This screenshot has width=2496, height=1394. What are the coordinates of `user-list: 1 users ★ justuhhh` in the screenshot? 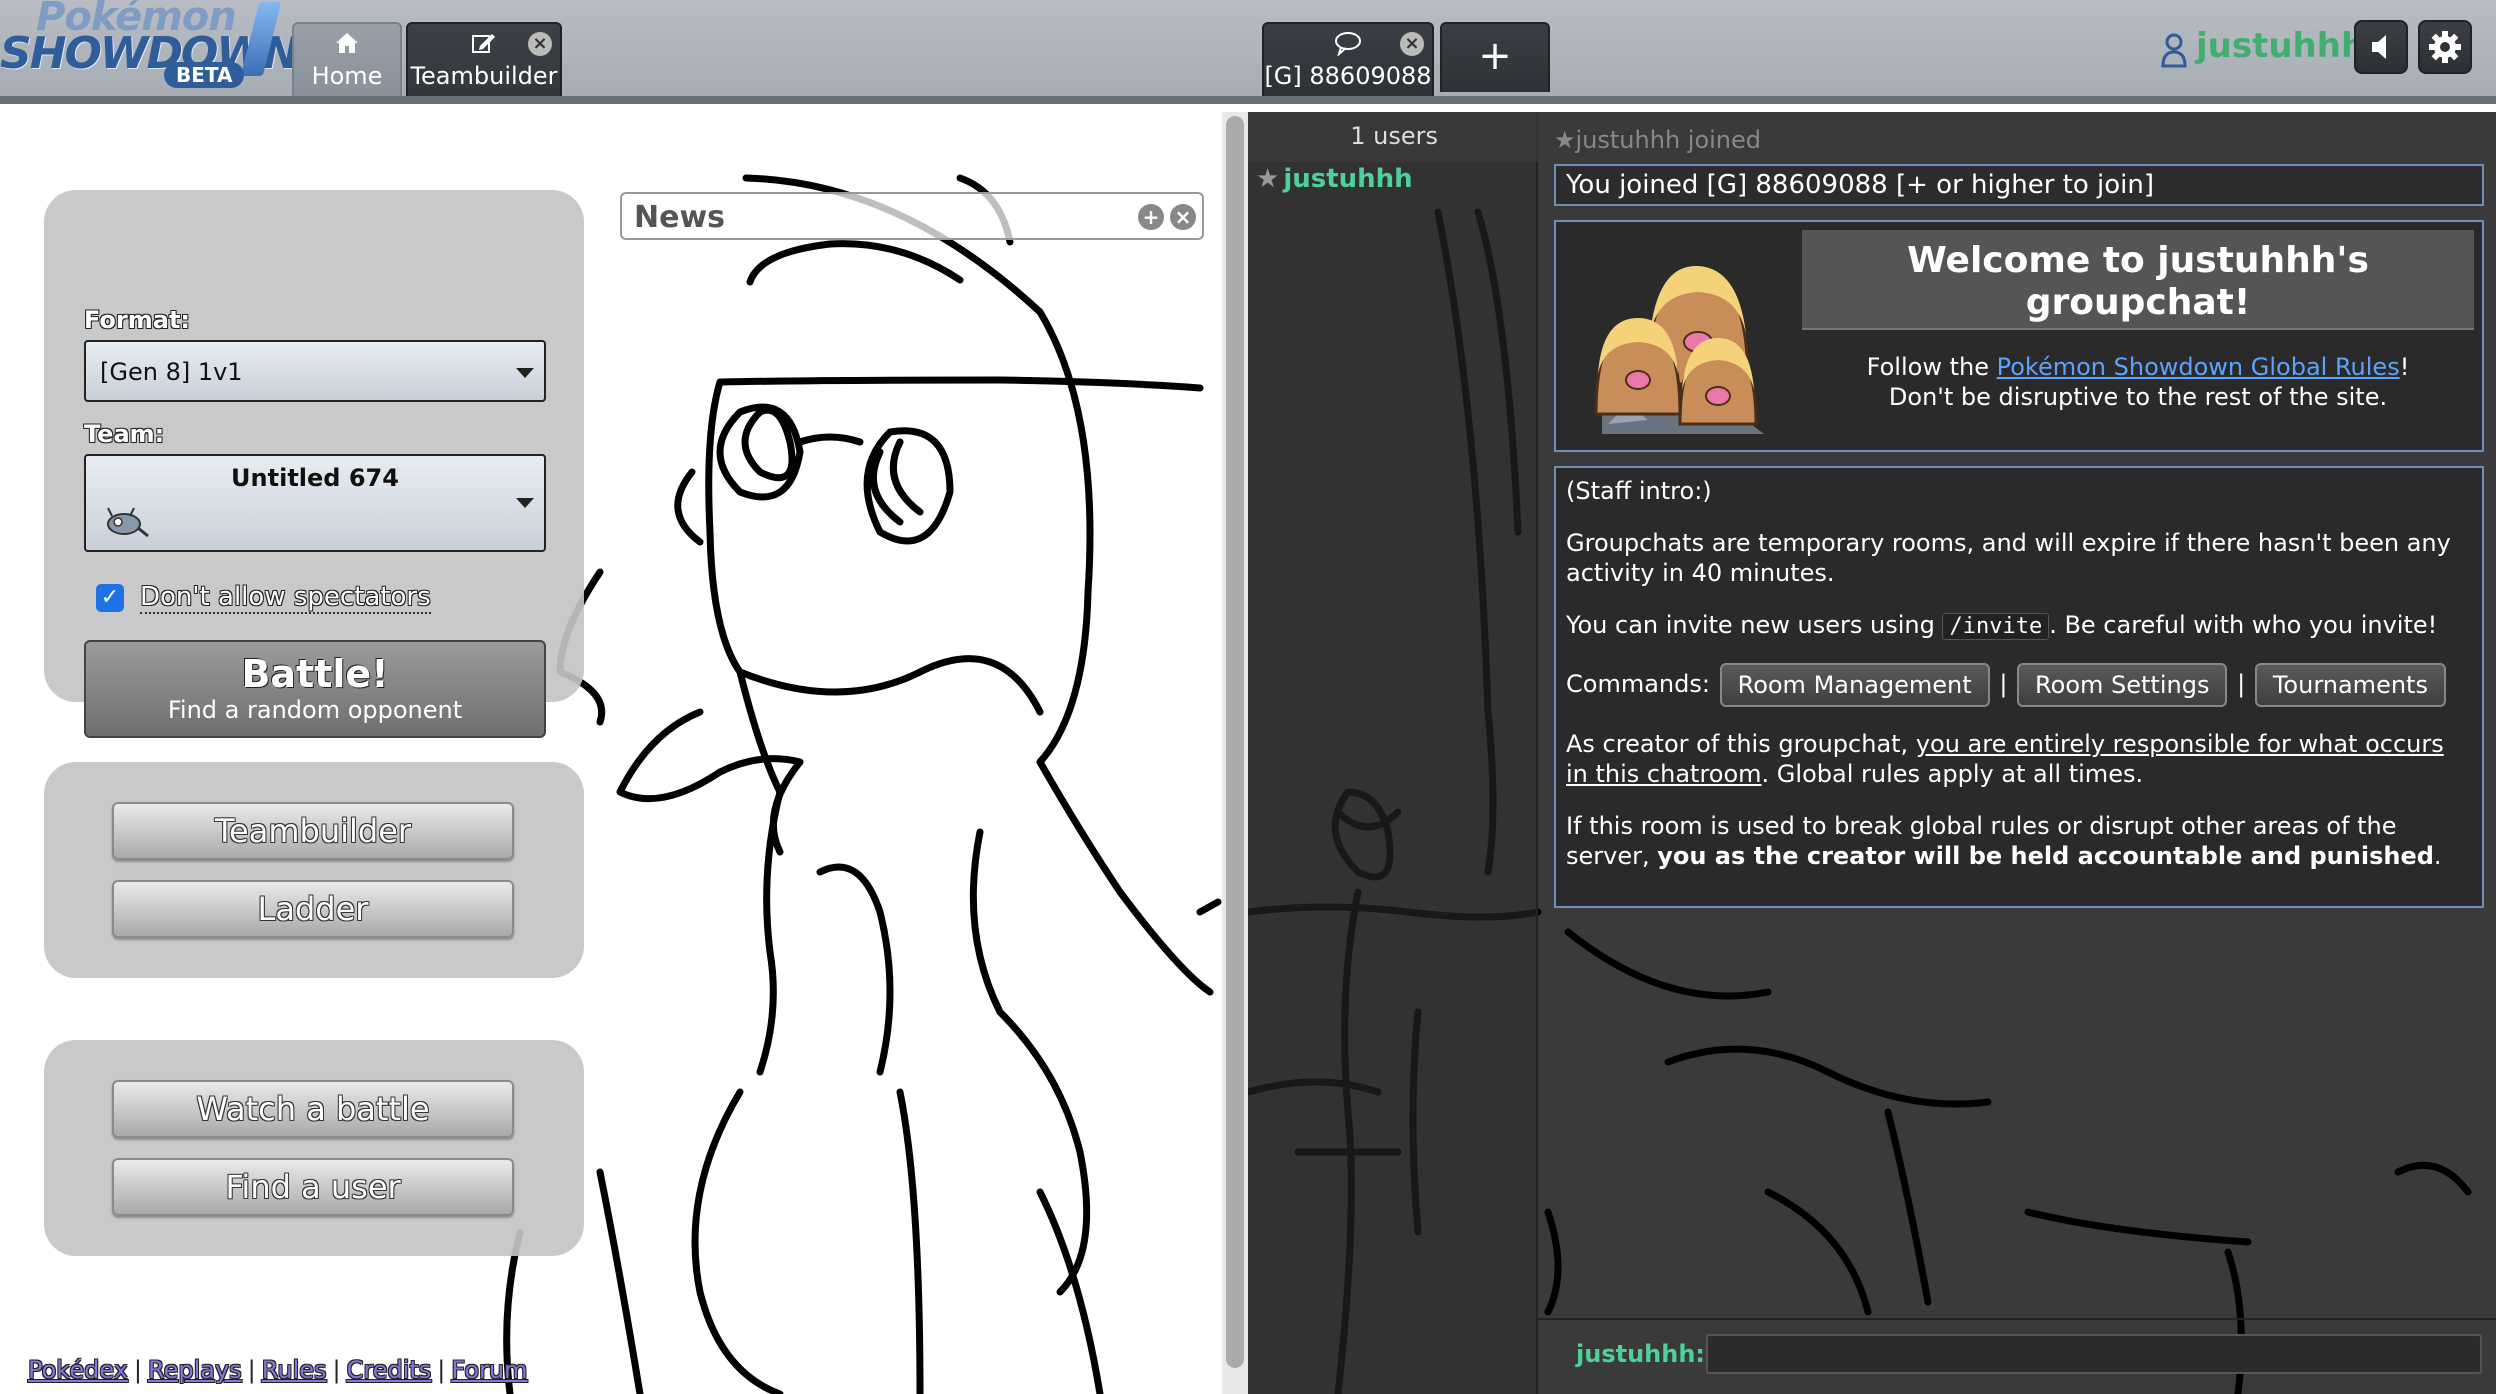 It's located at (1393, 753).